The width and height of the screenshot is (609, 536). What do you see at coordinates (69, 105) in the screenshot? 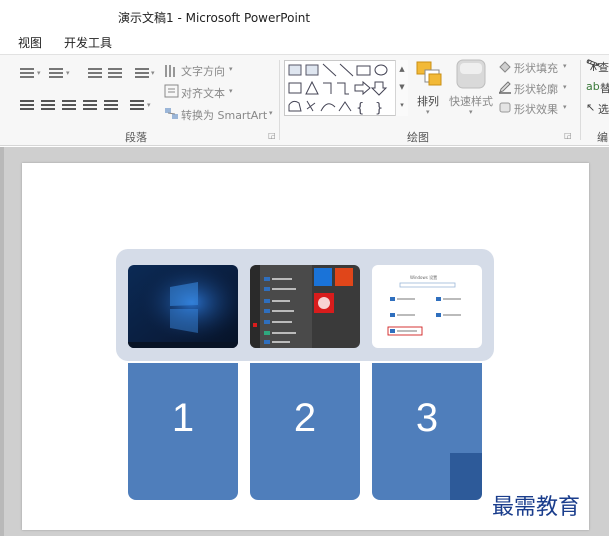
I see `align-right-icon` at bounding box center [69, 105].